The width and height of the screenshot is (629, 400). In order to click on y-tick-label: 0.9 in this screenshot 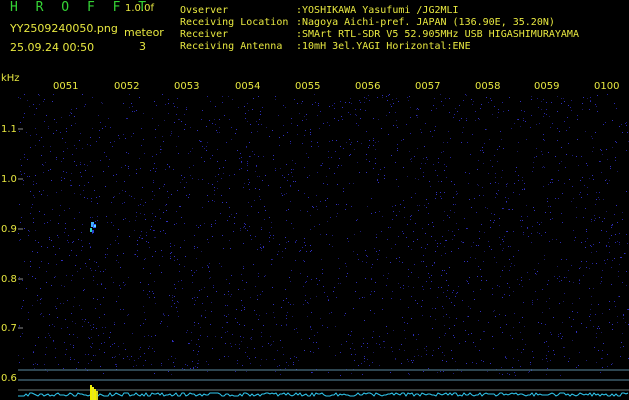, I will do `click(9, 229)`.